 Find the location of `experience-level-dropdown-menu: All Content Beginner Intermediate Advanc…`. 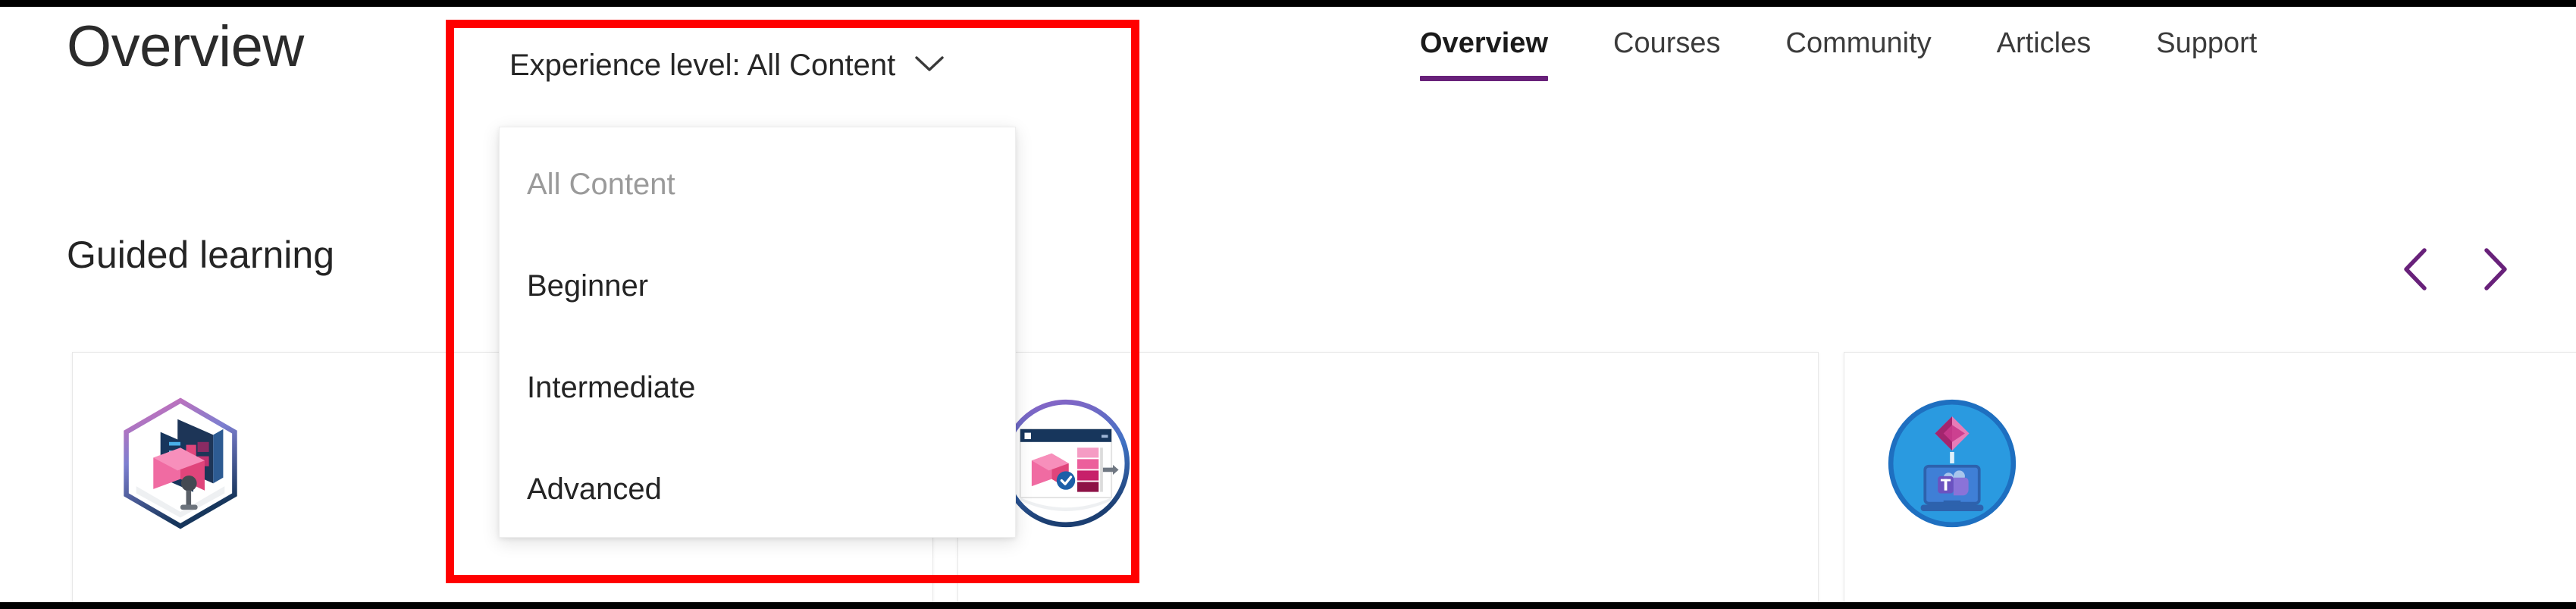

experience-level-dropdown-menu: All Content Beginner Intermediate Advanc… is located at coordinates (757, 332).